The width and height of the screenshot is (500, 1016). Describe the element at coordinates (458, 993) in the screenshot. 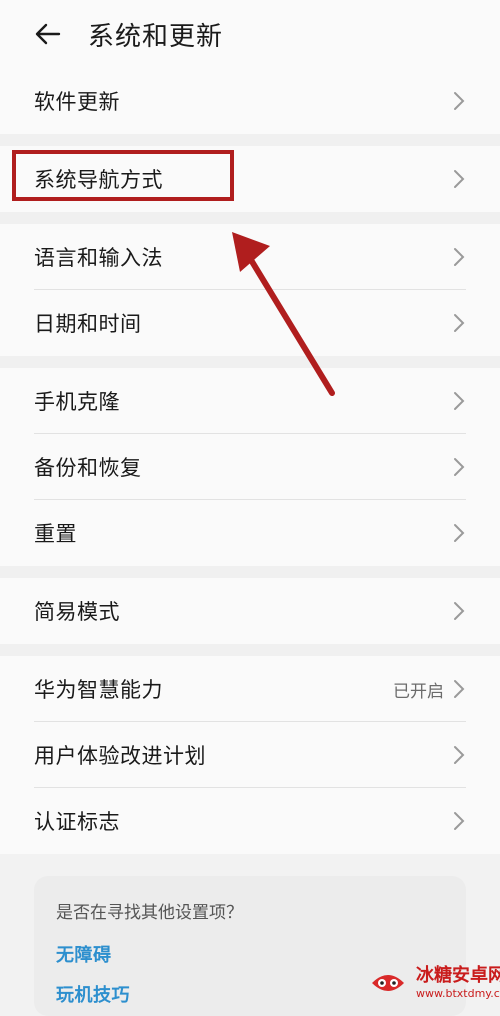

I see `watermark-url: www.btxtdmy.com` at that location.